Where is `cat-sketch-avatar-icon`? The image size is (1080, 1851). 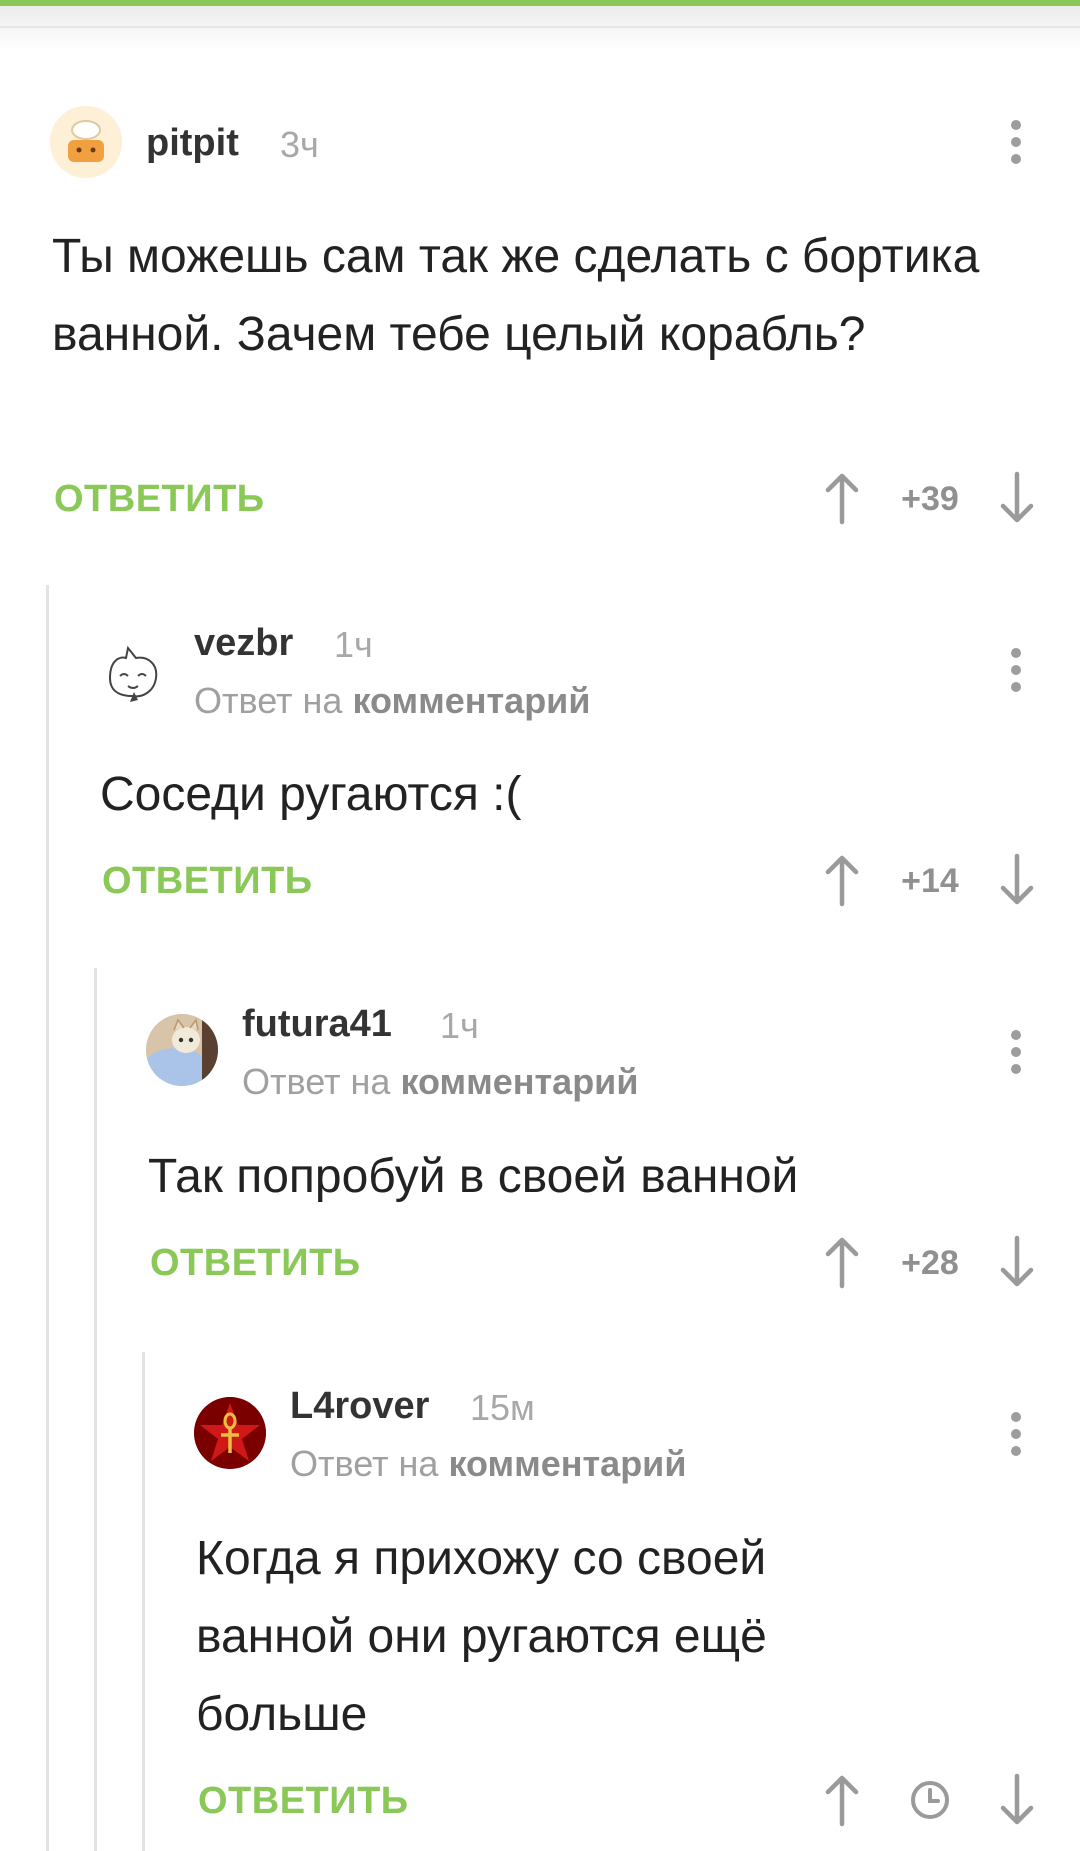 cat-sketch-avatar-icon is located at coordinates (133, 673).